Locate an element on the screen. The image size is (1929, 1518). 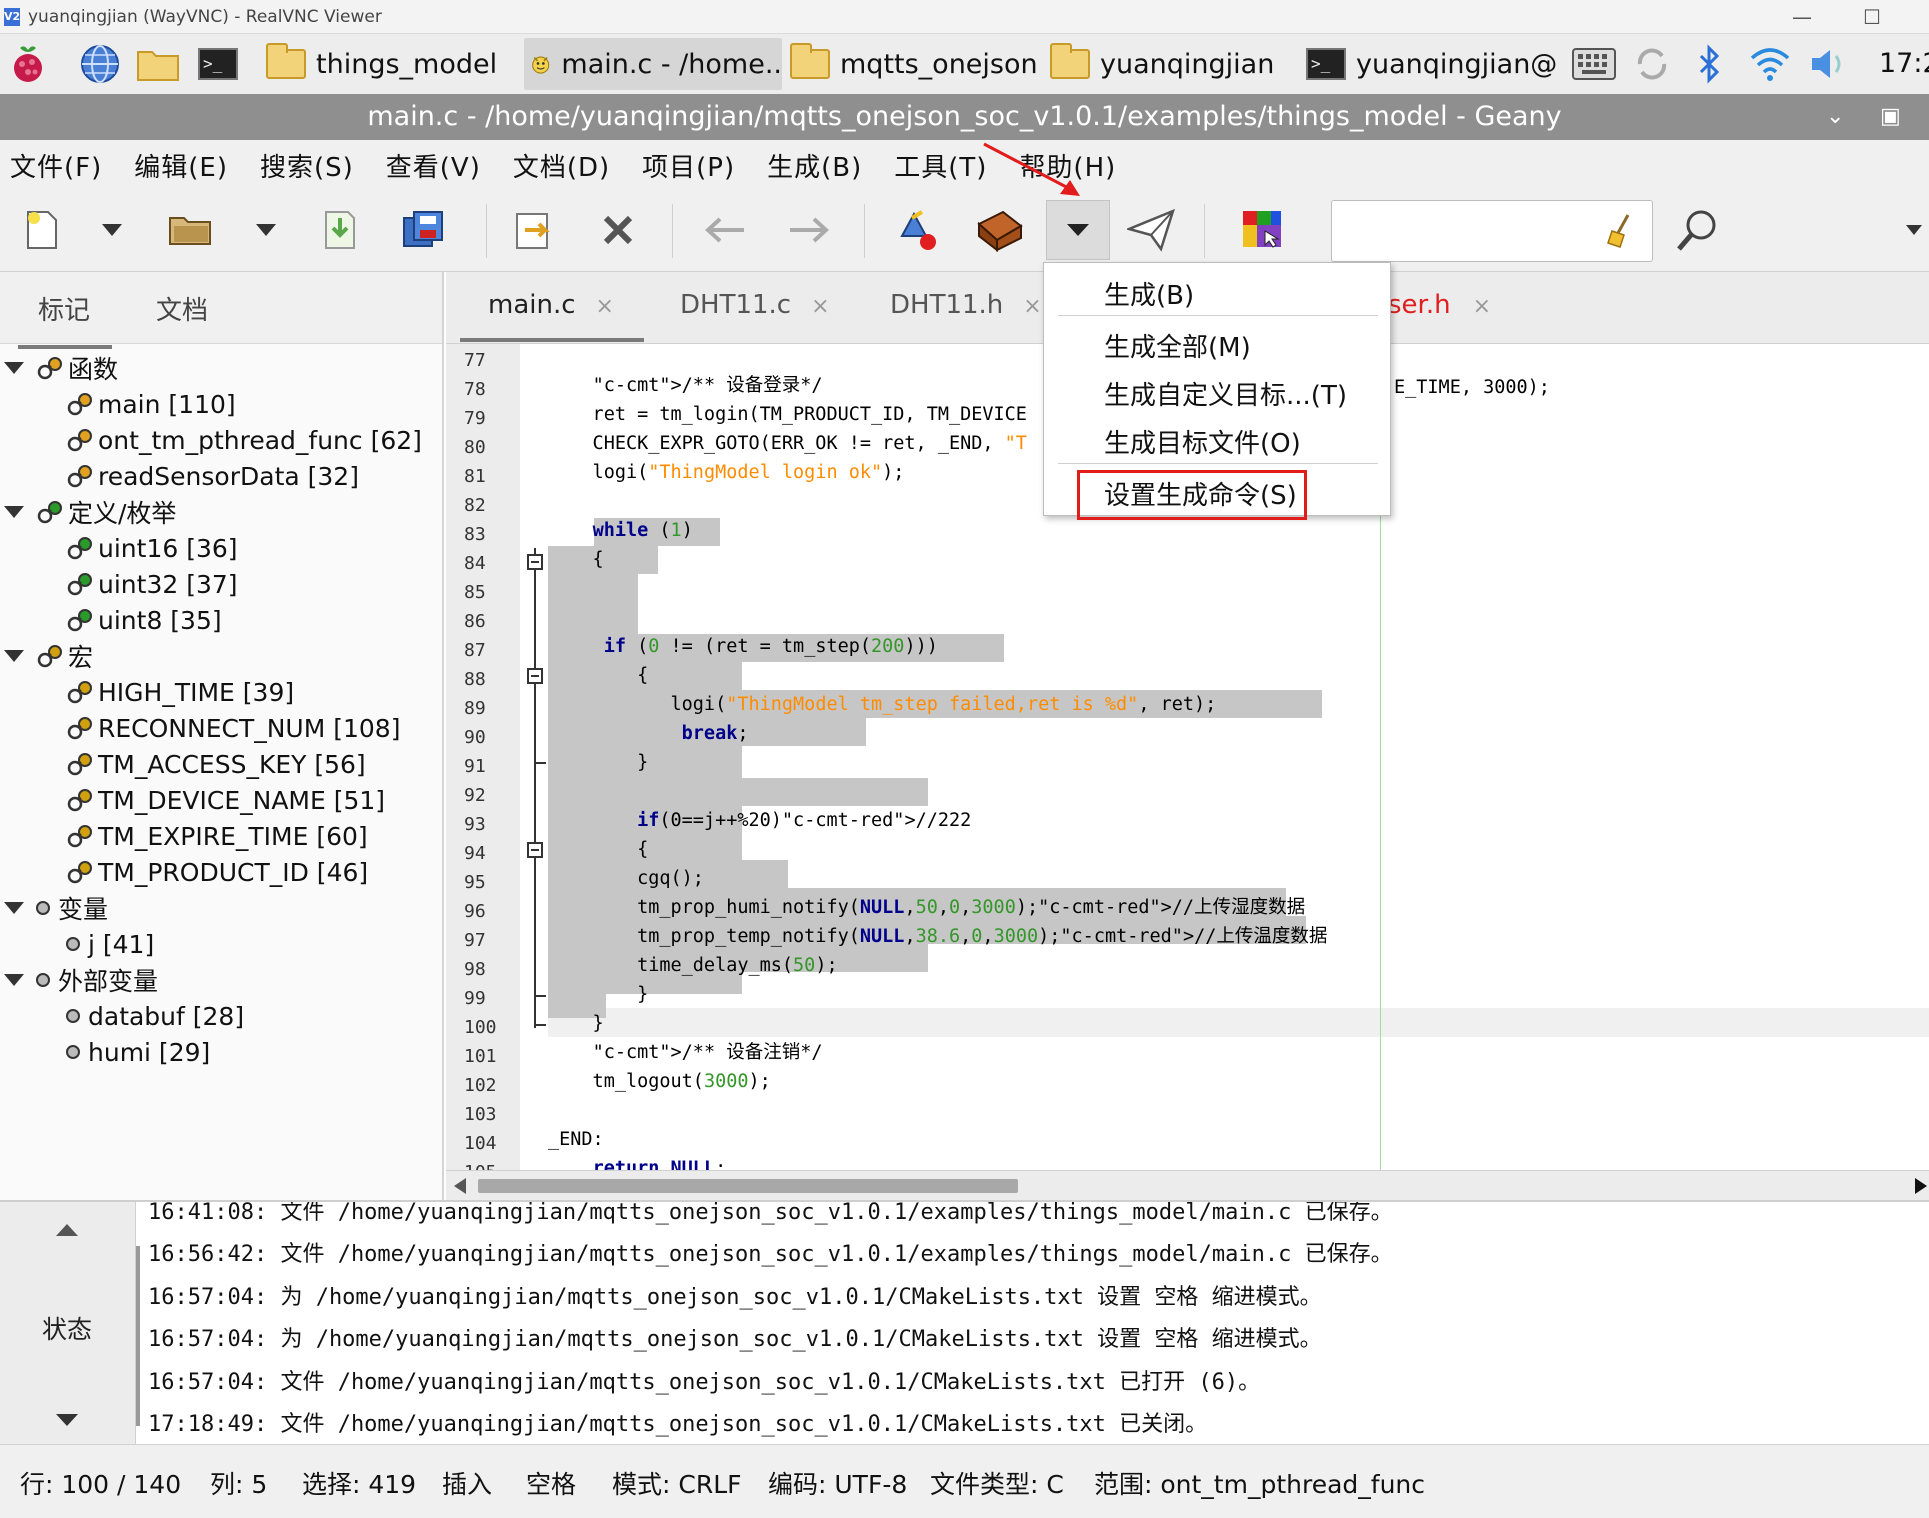
search-input is located at coordinates (1492, 231).